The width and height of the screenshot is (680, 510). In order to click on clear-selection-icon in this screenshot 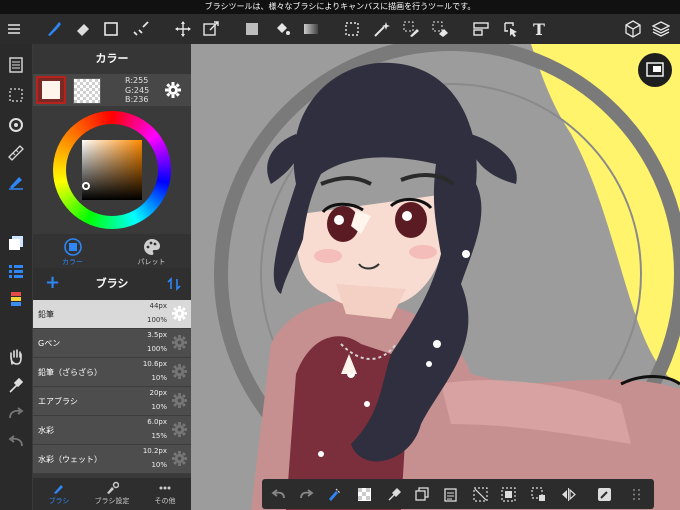, I will do `click(480, 494)`.